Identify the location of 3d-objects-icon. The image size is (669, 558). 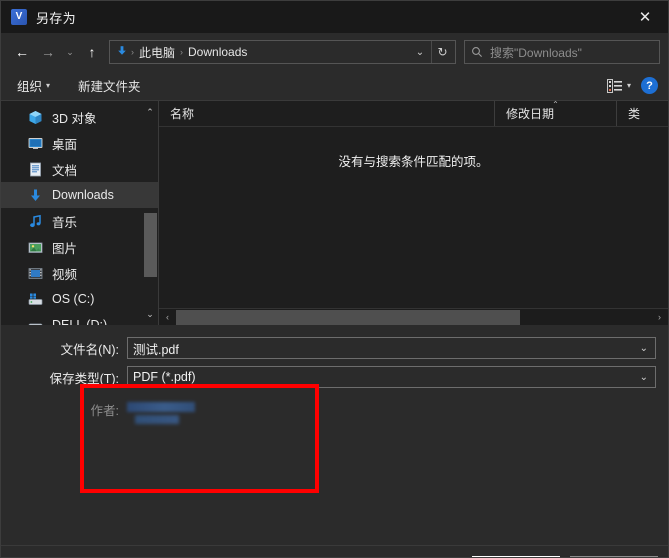
(35, 117).